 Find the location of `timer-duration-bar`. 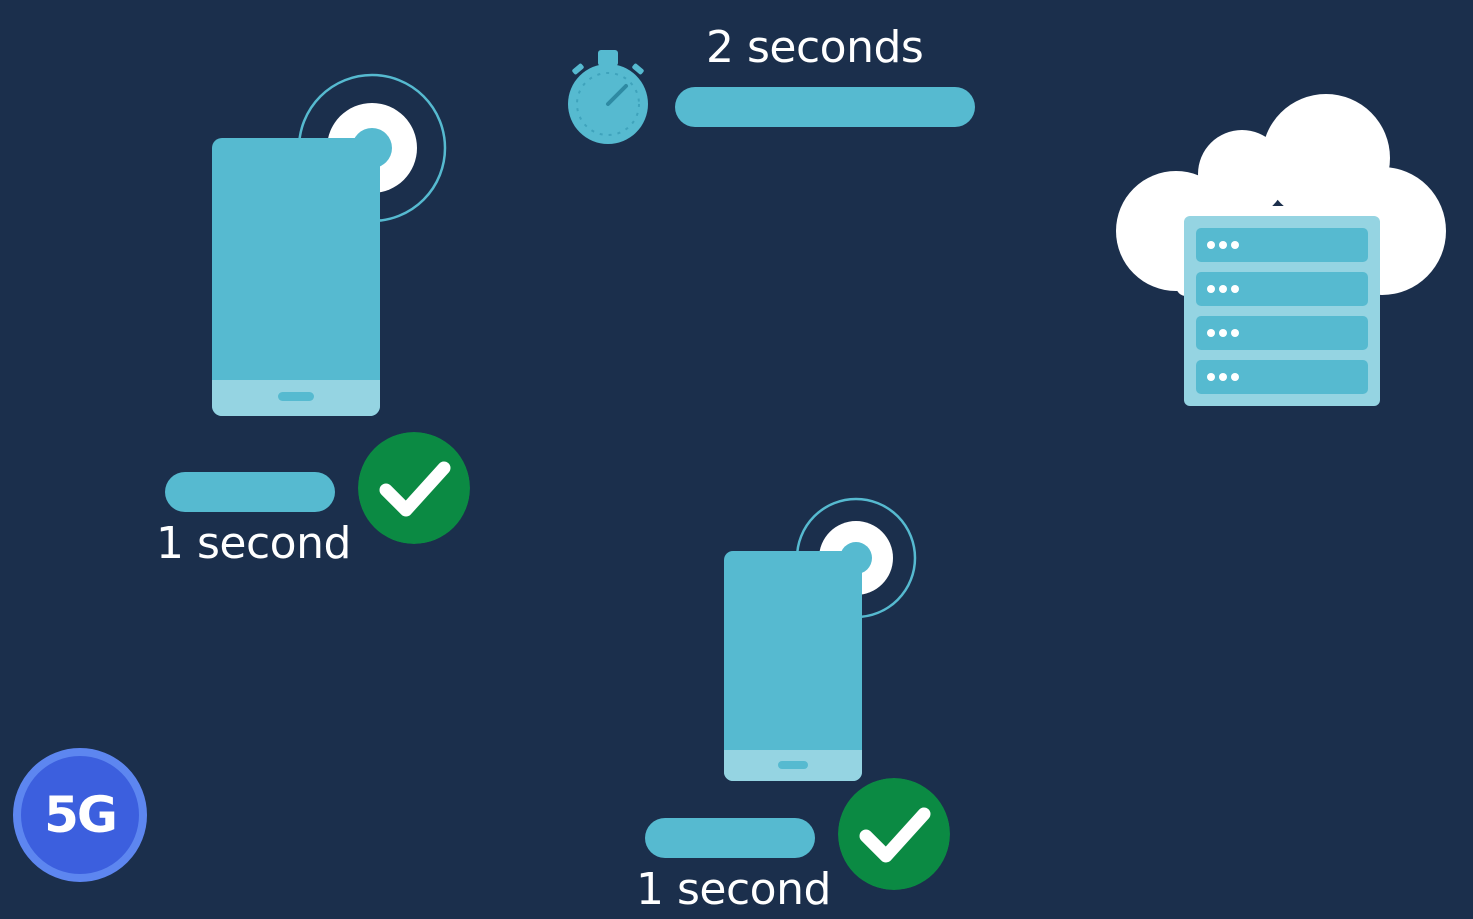

timer-duration-bar is located at coordinates (825, 107).